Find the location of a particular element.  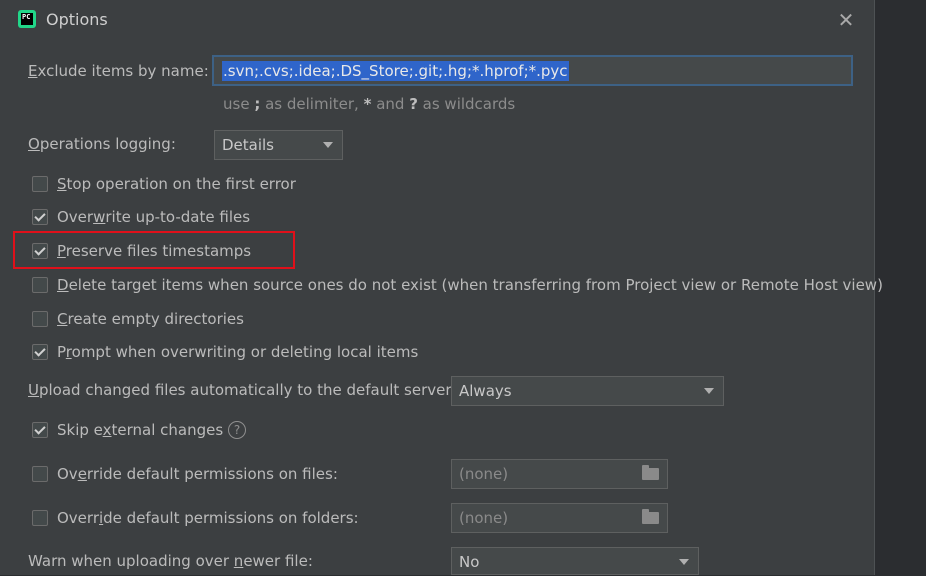

select-value: Always is located at coordinates (485, 391).